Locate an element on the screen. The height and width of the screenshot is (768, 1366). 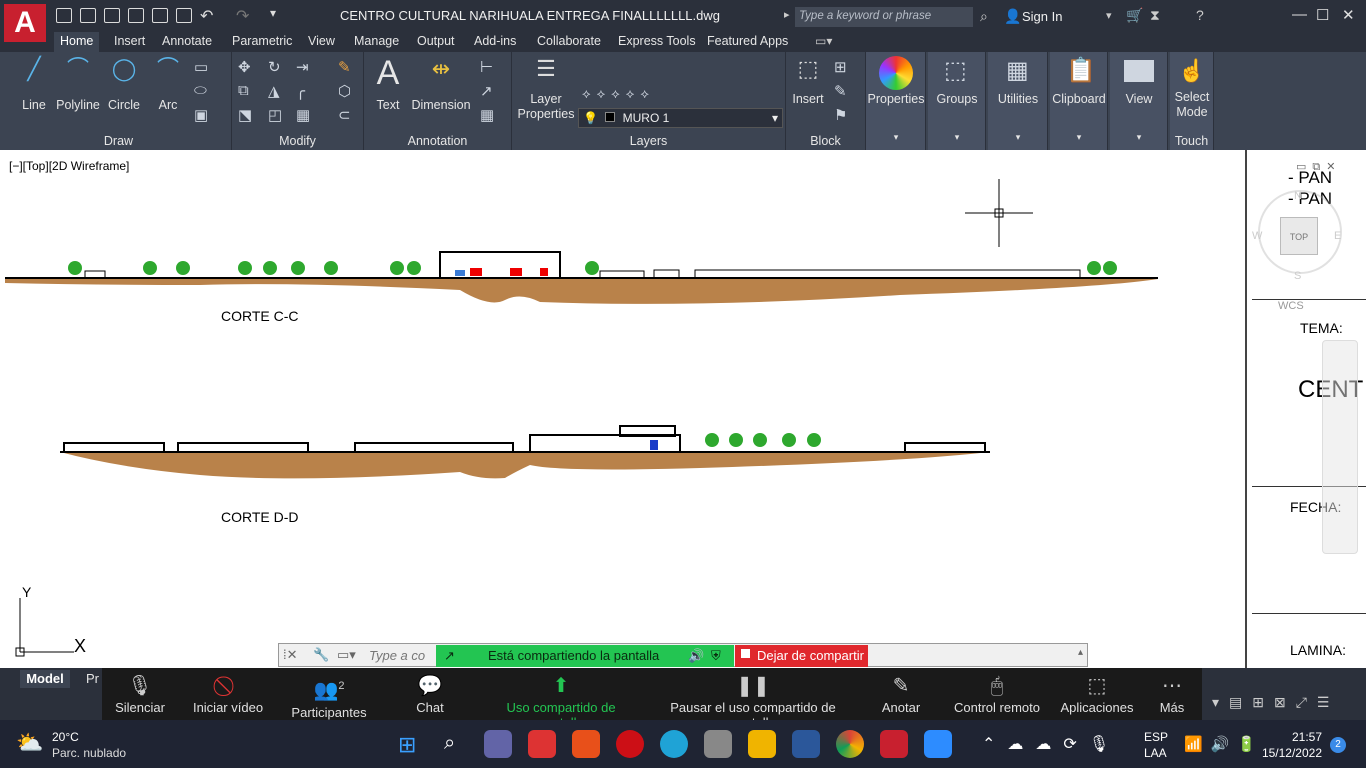
circle-tool: ◯ Circle is located at coordinates (124, 84).